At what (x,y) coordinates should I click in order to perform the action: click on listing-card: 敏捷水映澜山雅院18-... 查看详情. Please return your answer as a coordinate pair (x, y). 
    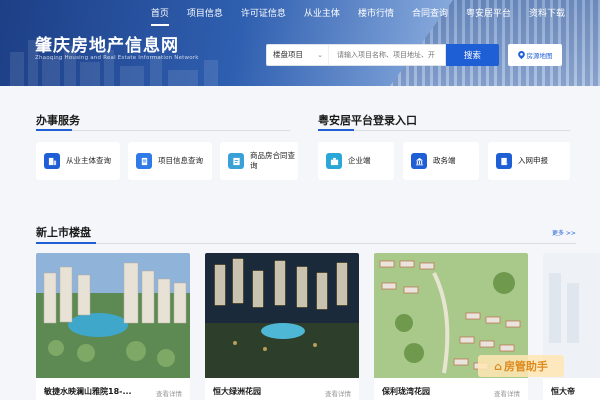
    Looking at the image, I should click on (113, 326).